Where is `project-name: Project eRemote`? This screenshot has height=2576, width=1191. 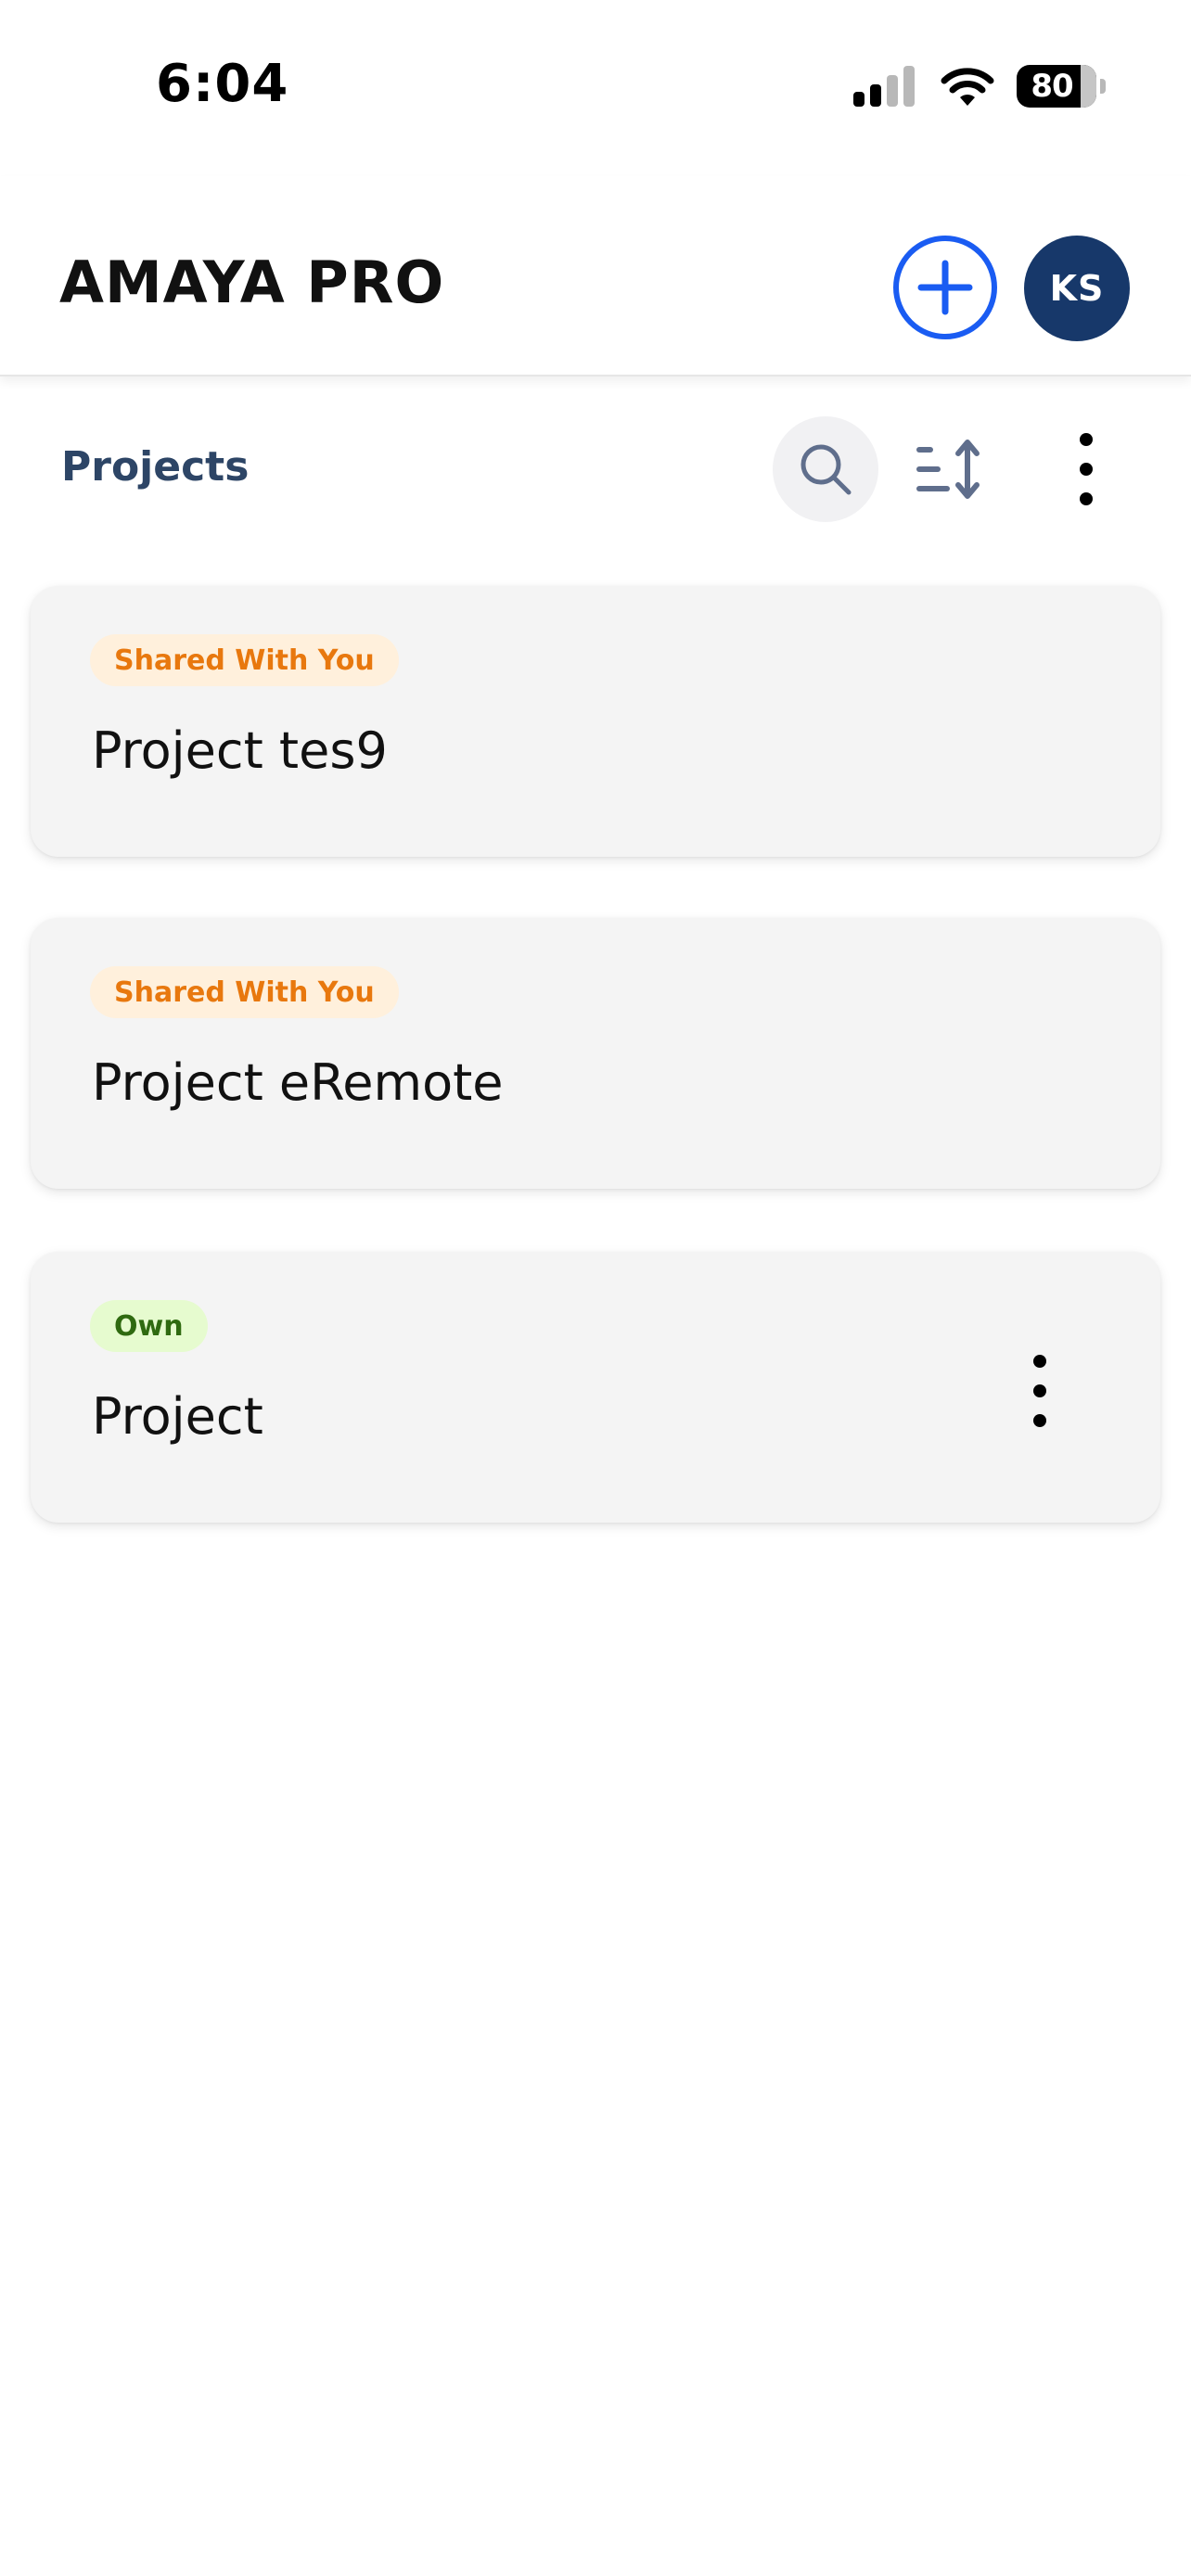 project-name: Project eRemote is located at coordinates (298, 1082).